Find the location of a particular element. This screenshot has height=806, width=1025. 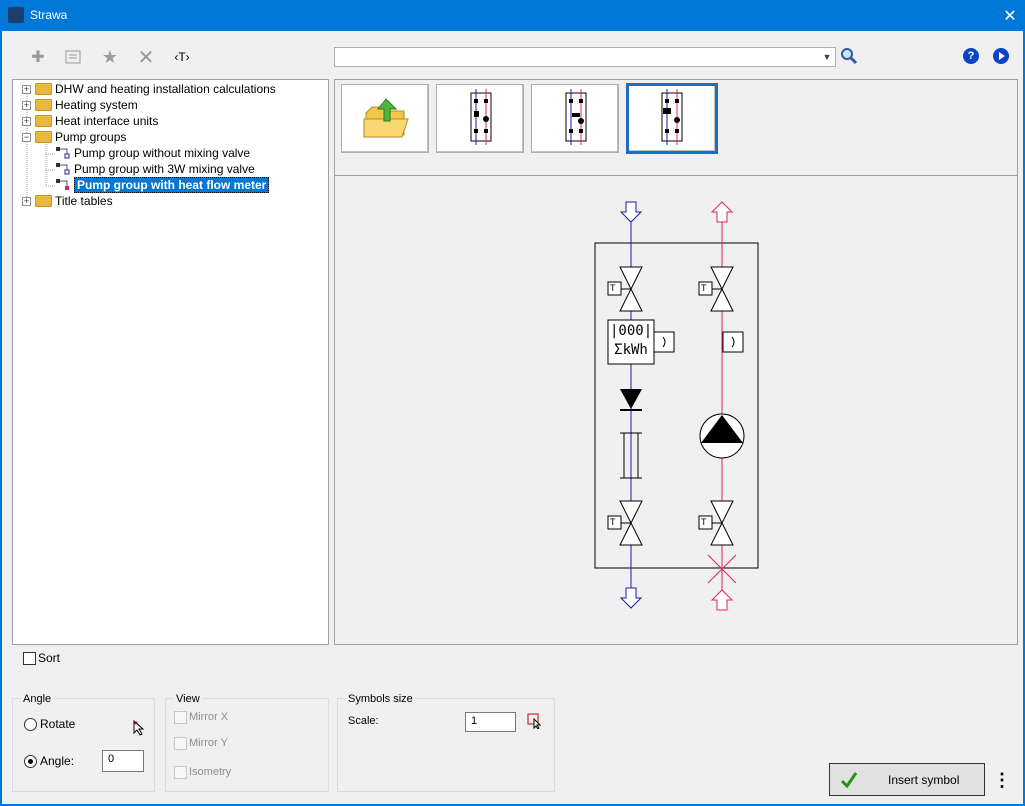

mirror-y-checkbox is located at coordinates (180, 743).